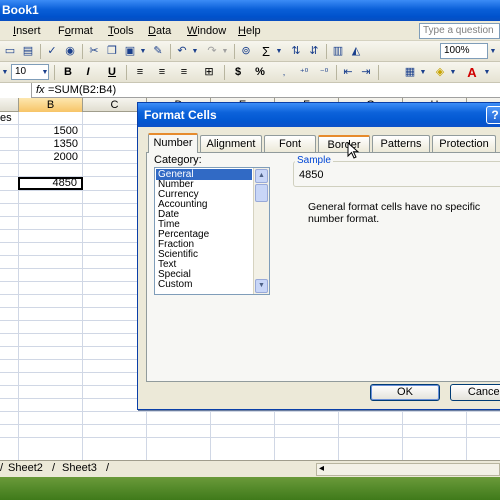  I want to click on copy-icon: ❐, so click(112, 51).